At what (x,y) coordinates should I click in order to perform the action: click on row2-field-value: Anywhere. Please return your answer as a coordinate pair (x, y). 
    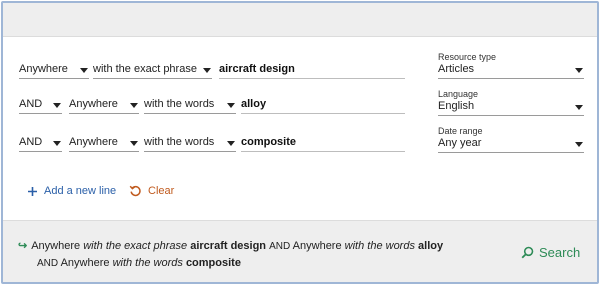
    Looking at the image, I should click on (93, 104).